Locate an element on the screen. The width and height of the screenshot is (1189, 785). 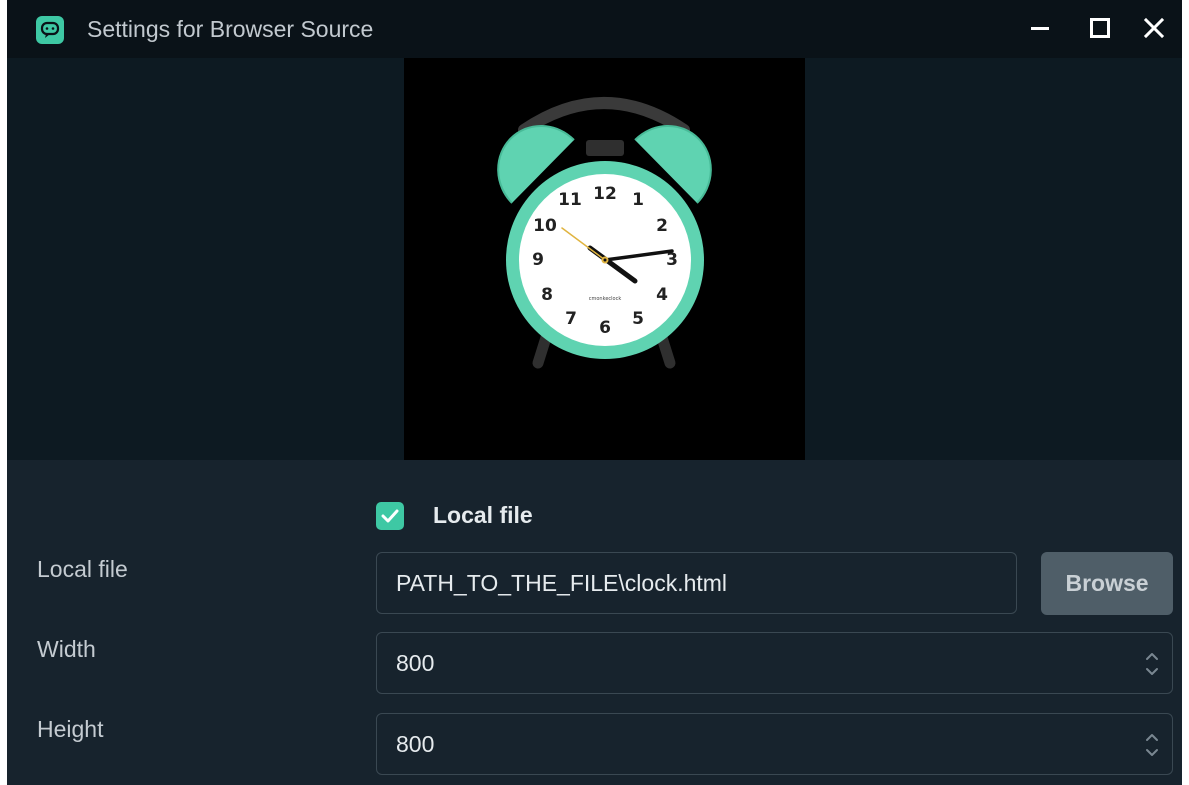
local-file-label: Local file is located at coordinates (82, 569).